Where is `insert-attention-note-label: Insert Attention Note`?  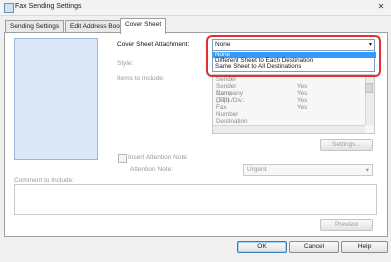 insert-attention-note-label: Insert Attention Note is located at coordinates (157, 157).